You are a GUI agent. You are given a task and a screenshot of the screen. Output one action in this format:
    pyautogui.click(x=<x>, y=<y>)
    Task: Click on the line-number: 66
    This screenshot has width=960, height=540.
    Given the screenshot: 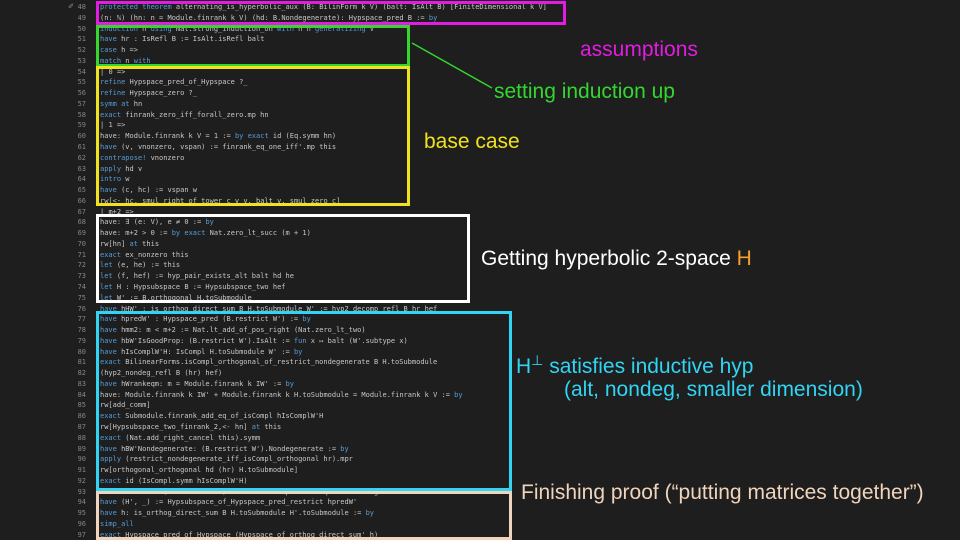 What is the action you would take?
    pyautogui.click(x=81, y=200)
    